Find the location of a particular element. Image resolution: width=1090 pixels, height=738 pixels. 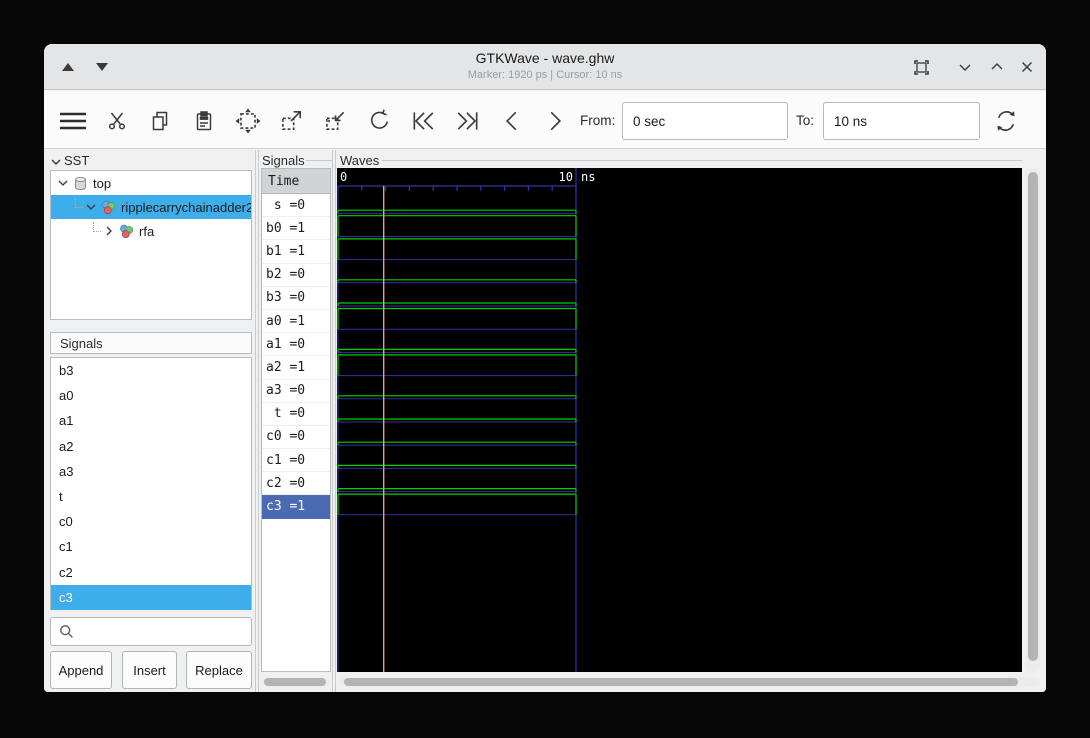

fit-window-icon is located at coordinates (921, 67).